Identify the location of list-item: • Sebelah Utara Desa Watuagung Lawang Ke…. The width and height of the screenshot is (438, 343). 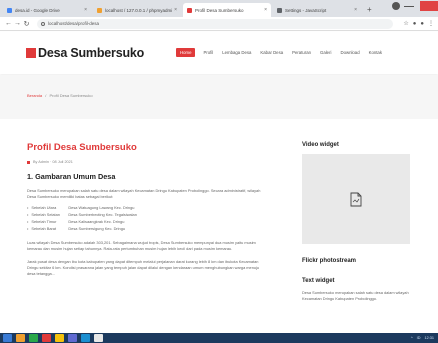
(147, 208).